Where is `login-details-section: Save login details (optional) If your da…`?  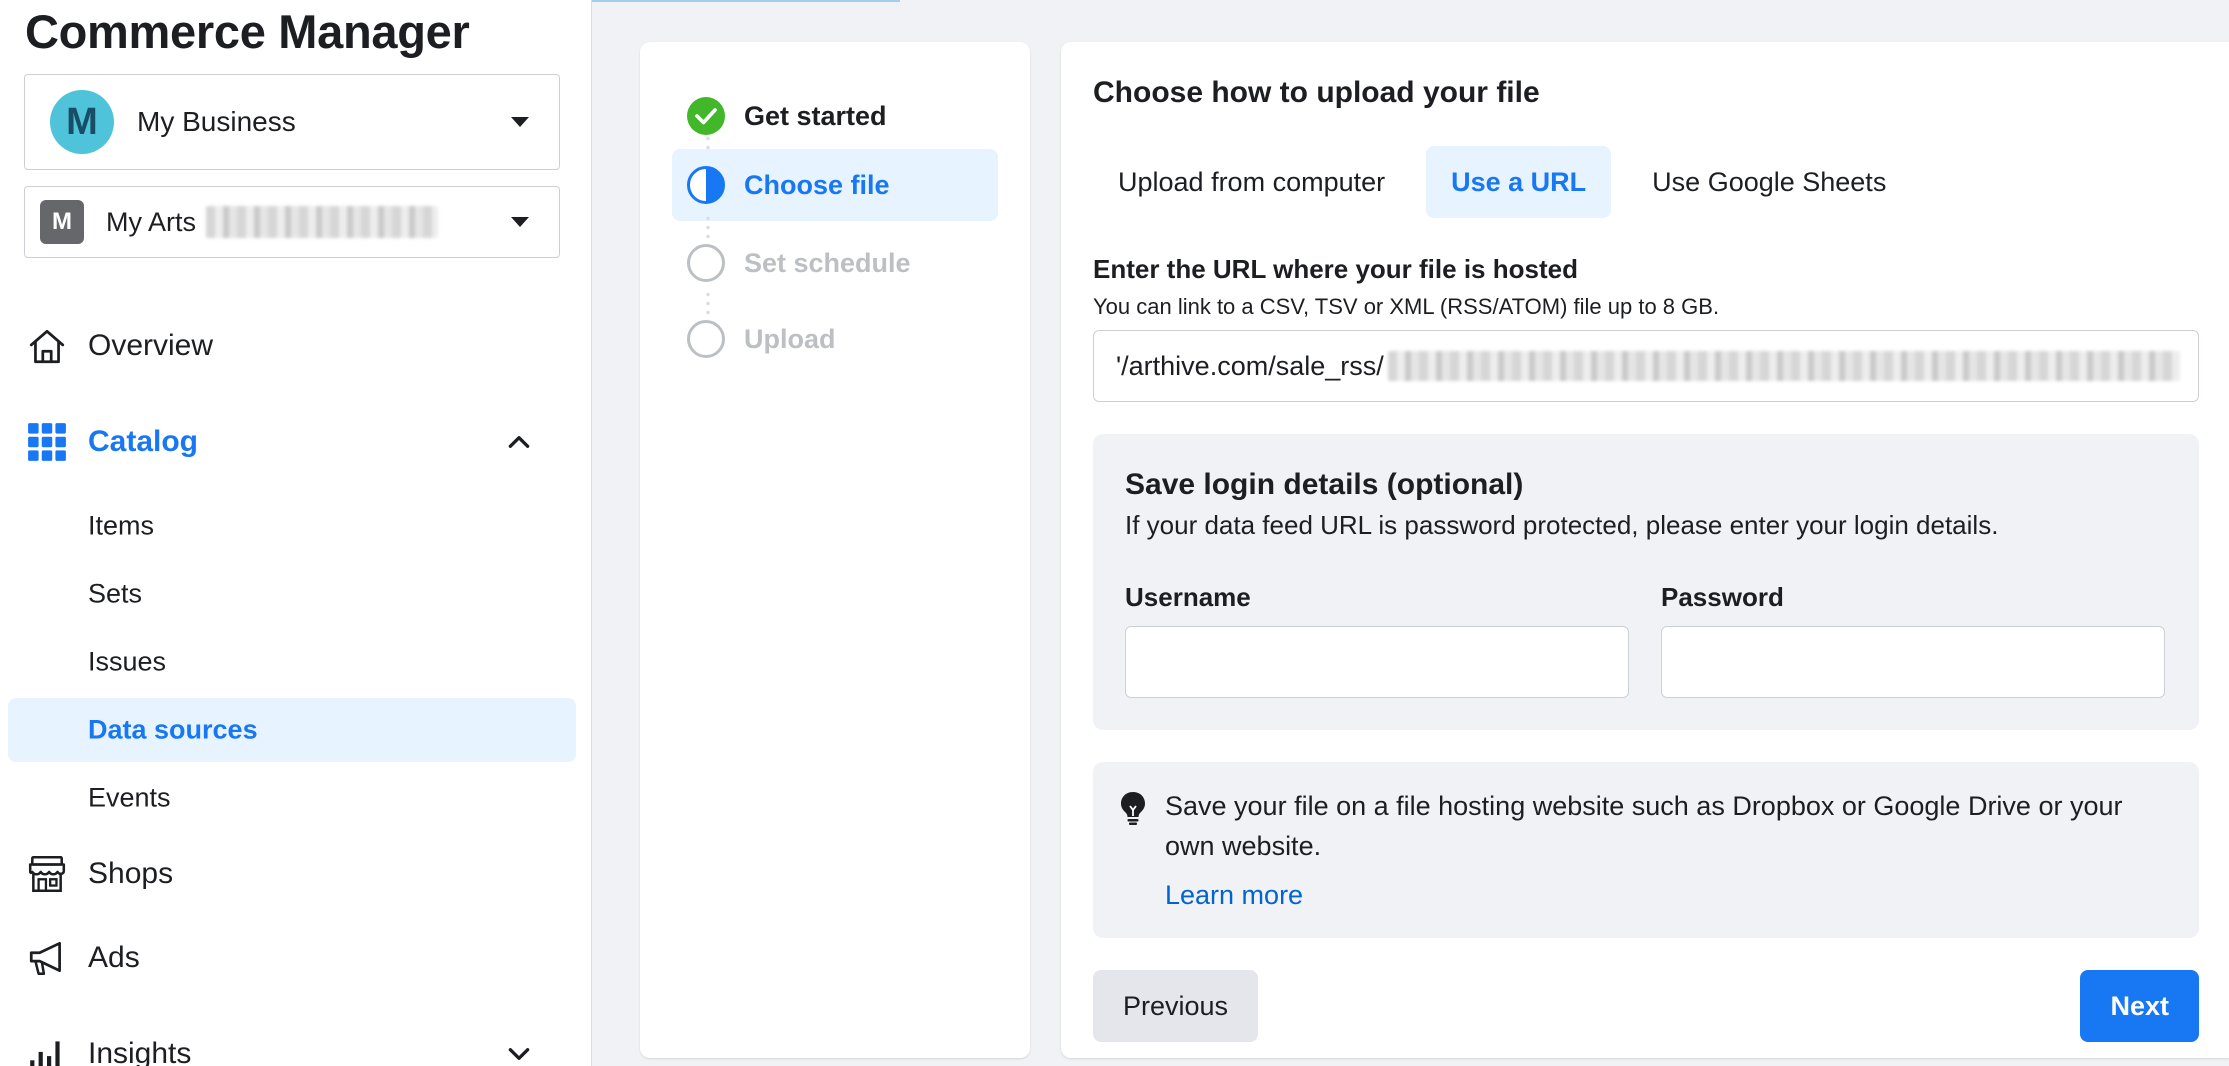 login-details-section: Save login details (optional) If your da… is located at coordinates (1646, 582).